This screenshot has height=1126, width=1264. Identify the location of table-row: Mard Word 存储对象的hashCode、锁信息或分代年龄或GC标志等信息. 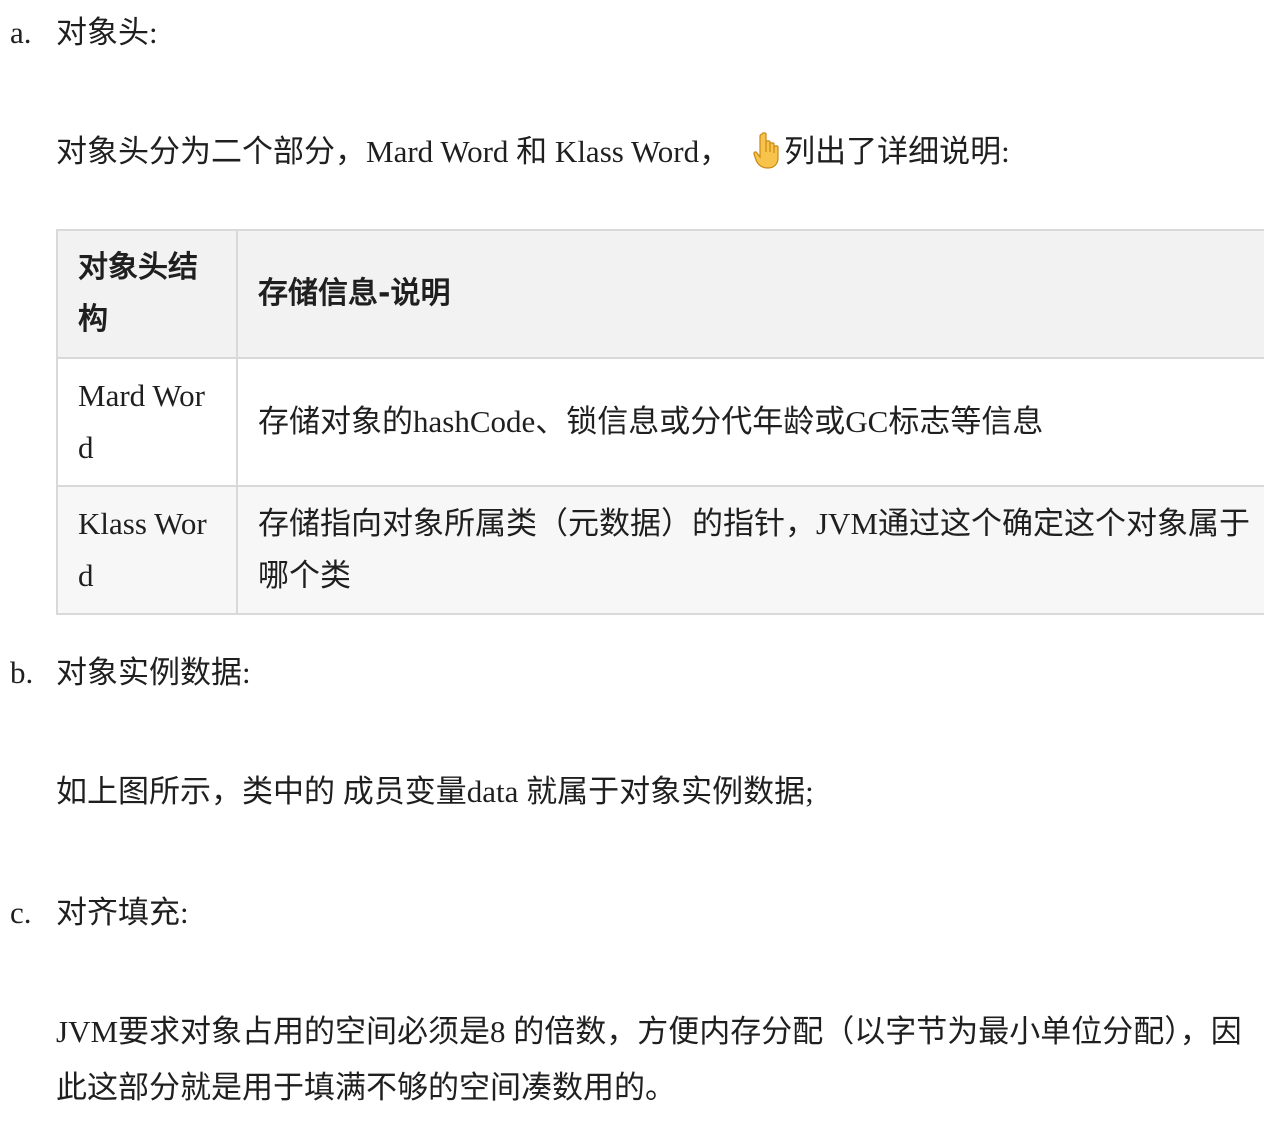
(660, 422).